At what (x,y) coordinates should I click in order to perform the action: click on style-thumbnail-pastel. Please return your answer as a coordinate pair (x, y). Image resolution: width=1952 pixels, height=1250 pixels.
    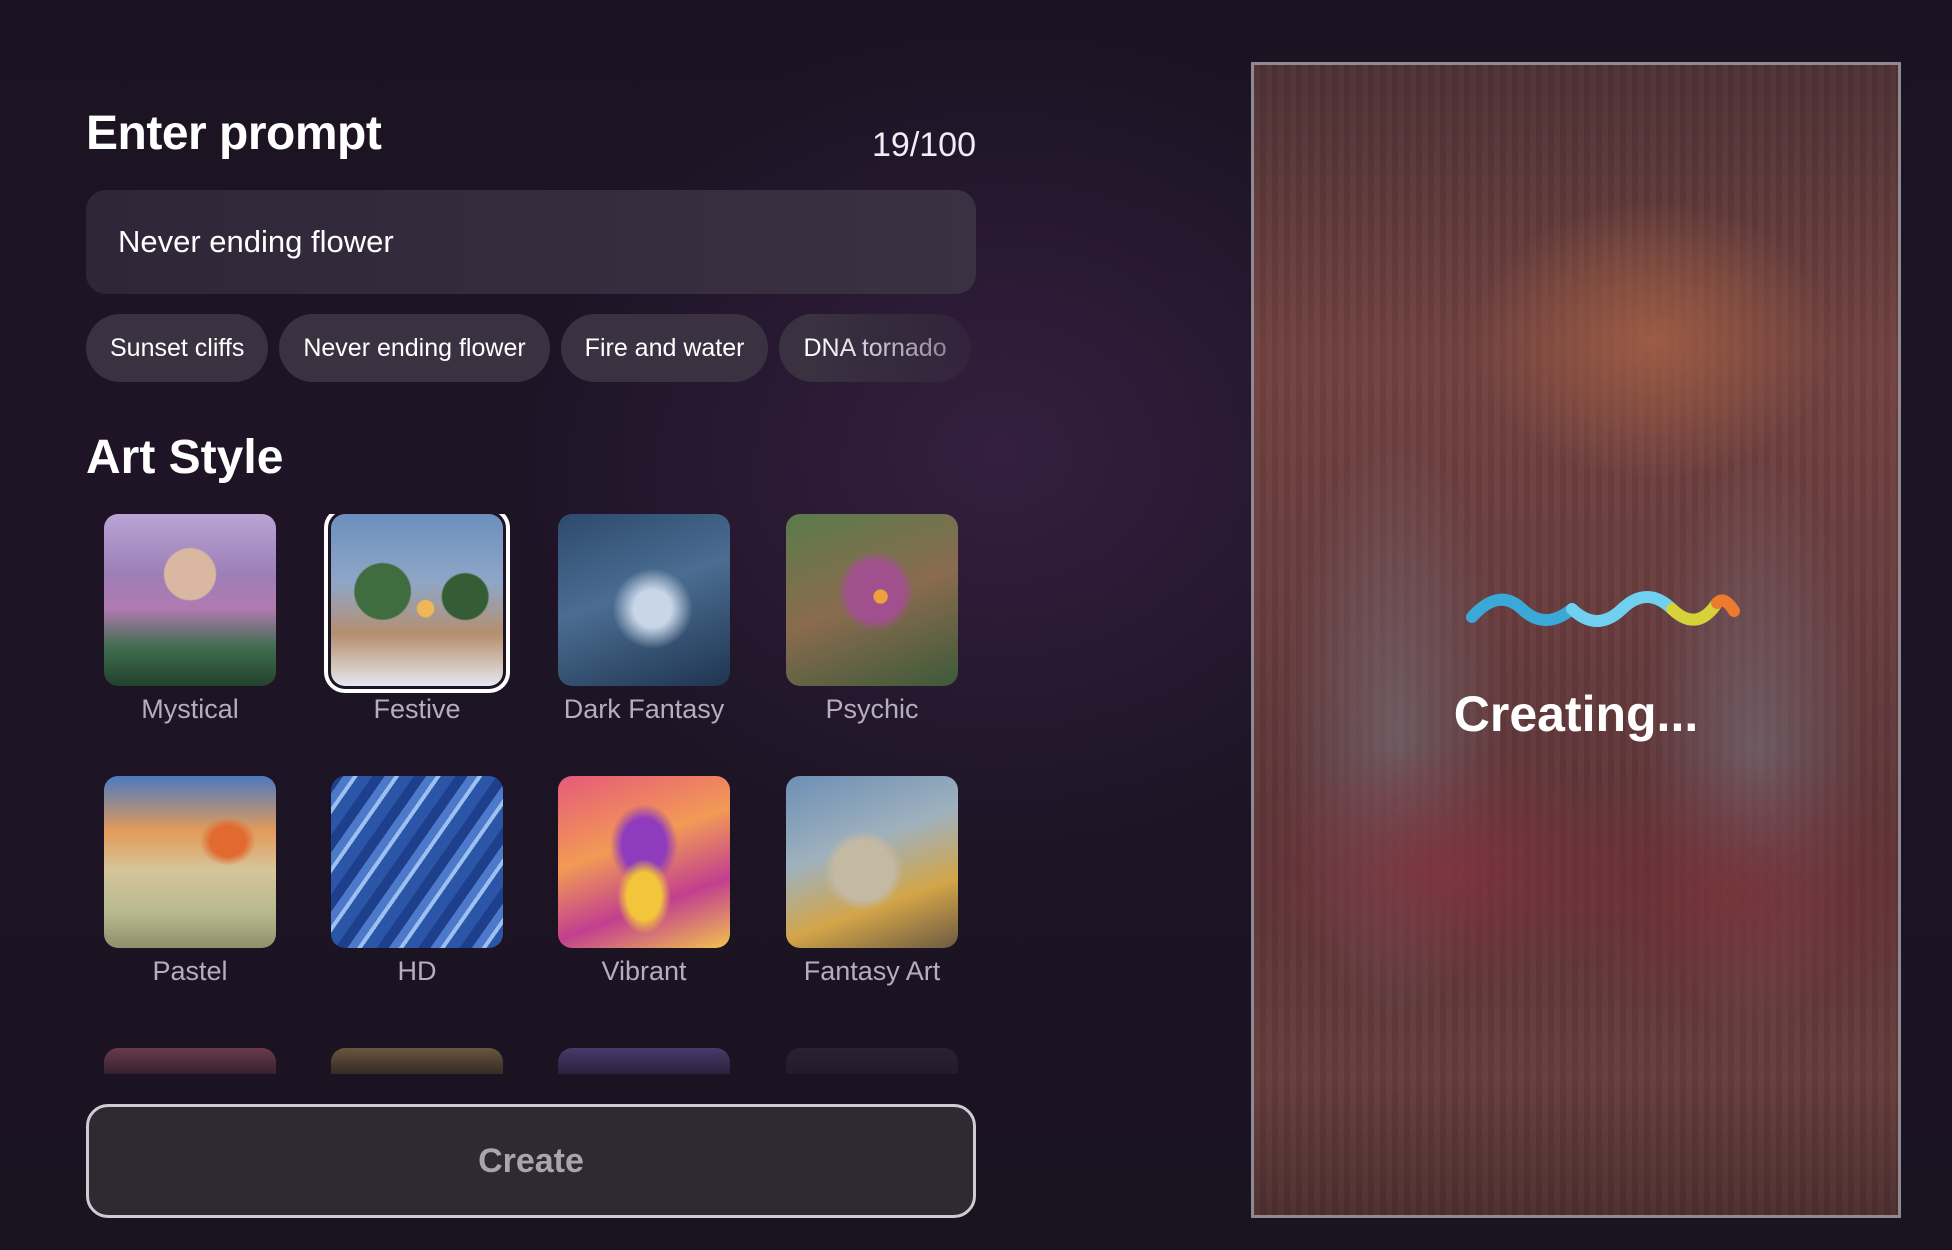
    Looking at the image, I should click on (190, 862).